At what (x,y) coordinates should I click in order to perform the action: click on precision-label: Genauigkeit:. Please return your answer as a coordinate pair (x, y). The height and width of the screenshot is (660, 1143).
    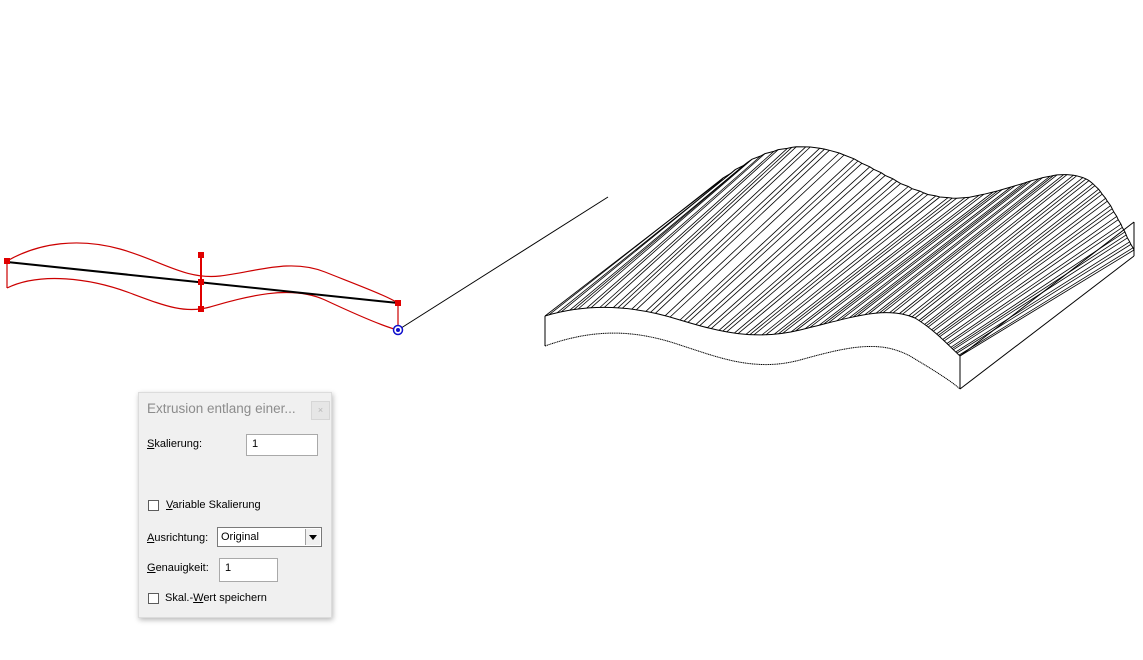
    Looking at the image, I should click on (178, 568).